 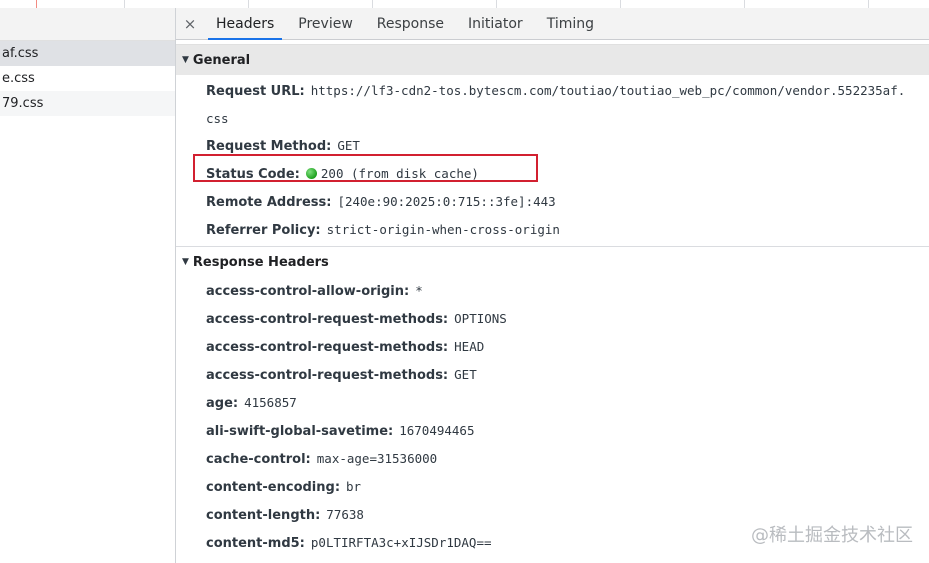 I want to click on tab-response: Response, so click(x=410, y=23).